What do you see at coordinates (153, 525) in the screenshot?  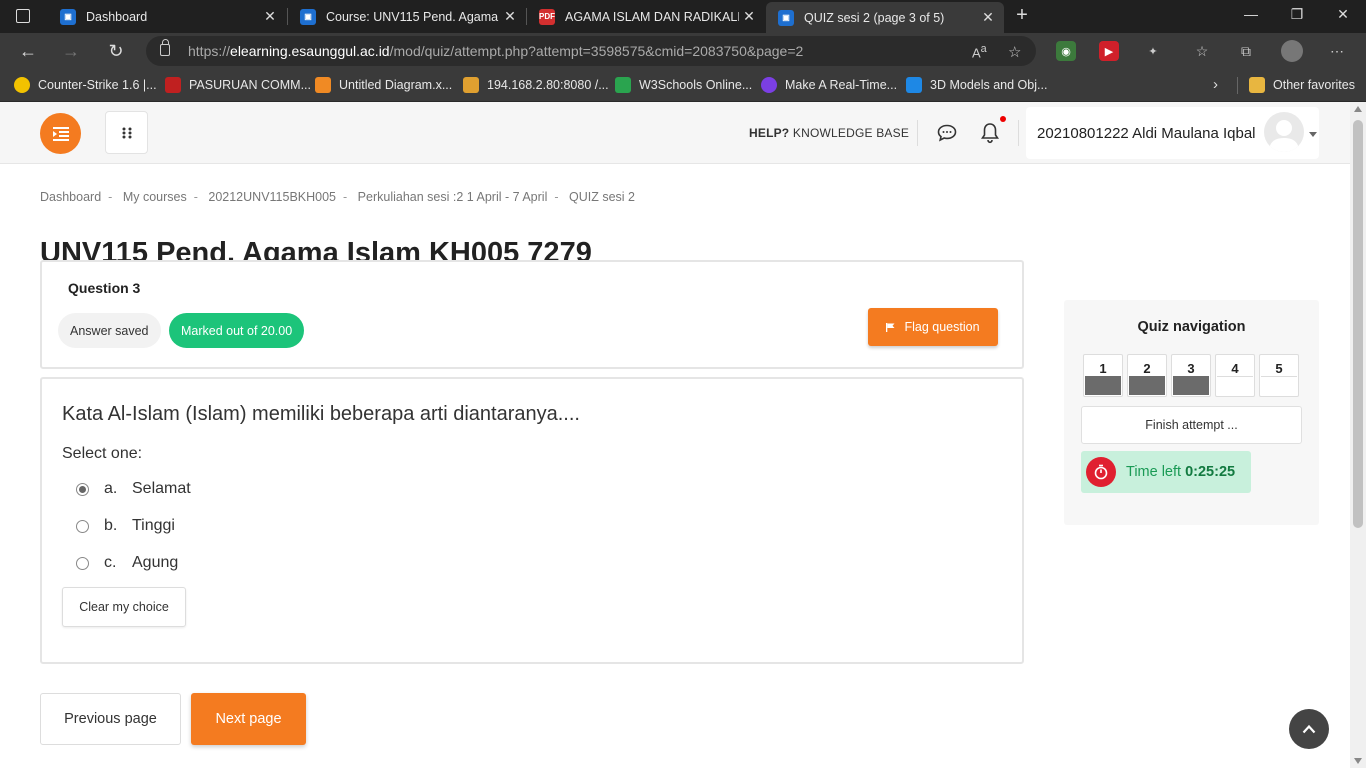 I see `option-text: Tinggi` at bounding box center [153, 525].